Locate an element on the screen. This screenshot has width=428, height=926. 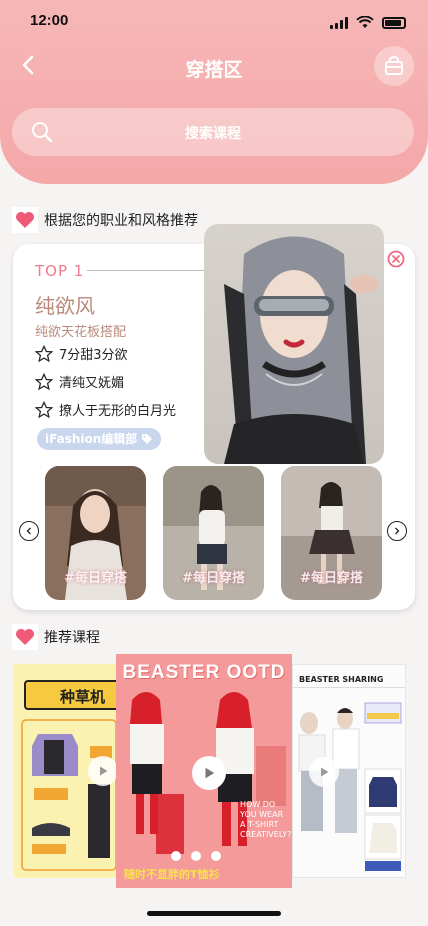
feature-text: 清纯又妩媚 is located at coordinates (92, 383).